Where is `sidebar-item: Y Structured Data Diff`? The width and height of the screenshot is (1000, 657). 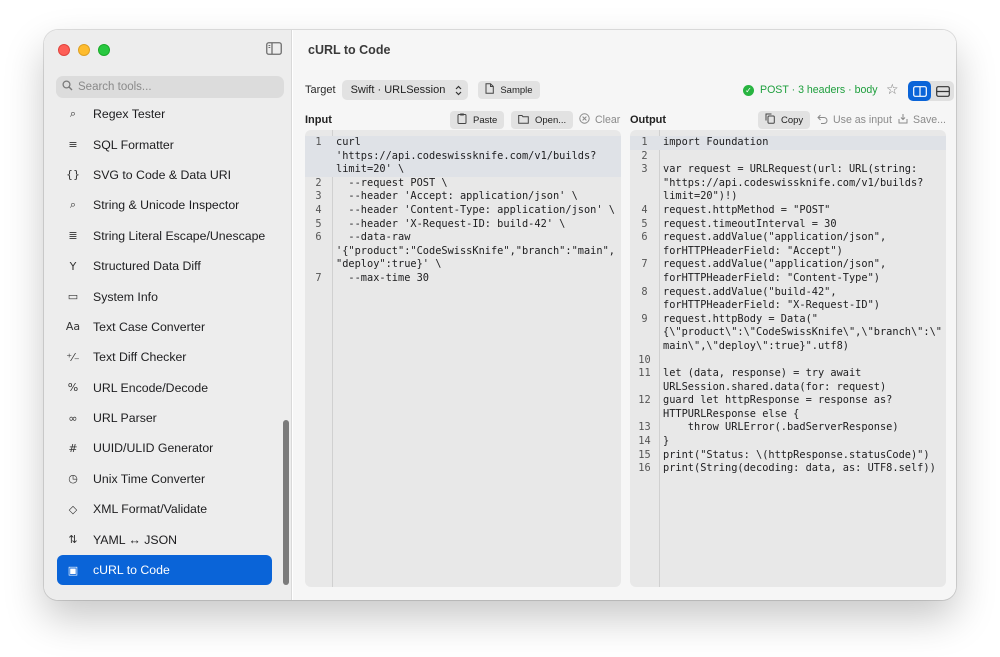
sidebar-item: Y Structured Data Diff is located at coordinates (164, 266).